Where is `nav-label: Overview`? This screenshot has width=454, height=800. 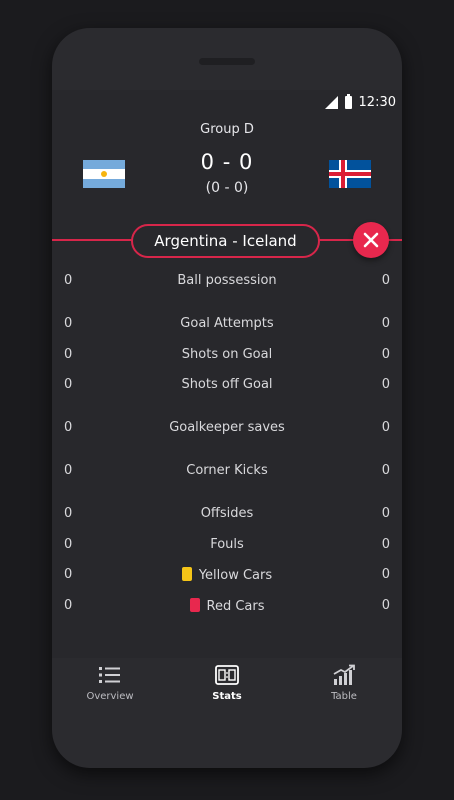 nav-label: Overview is located at coordinates (110, 696).